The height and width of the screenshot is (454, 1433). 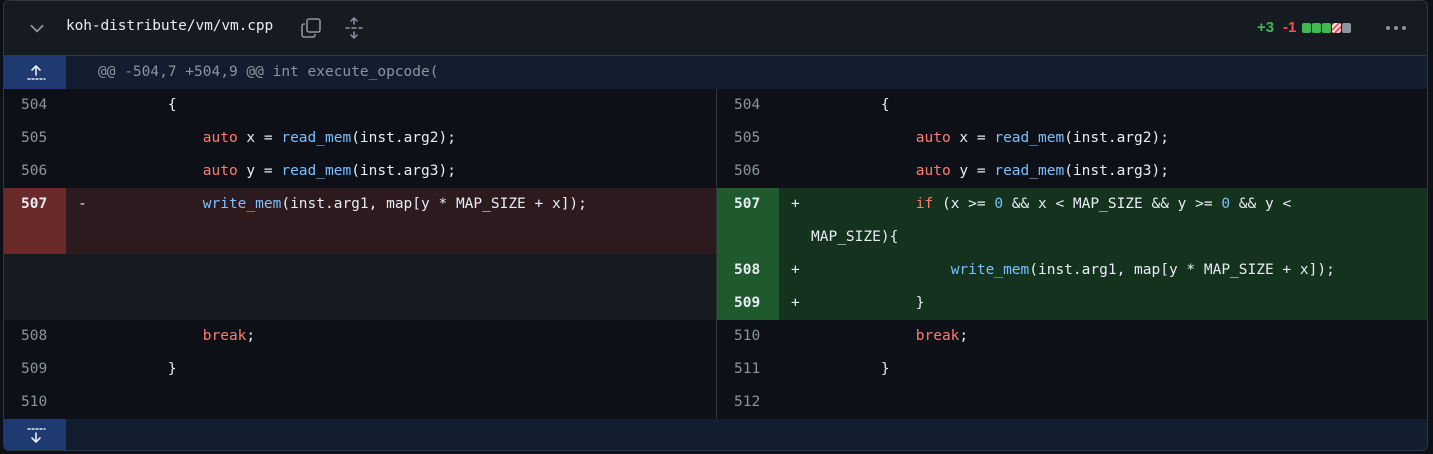 I want to click on diff-row: 509 }, so click(x=360, y=369).